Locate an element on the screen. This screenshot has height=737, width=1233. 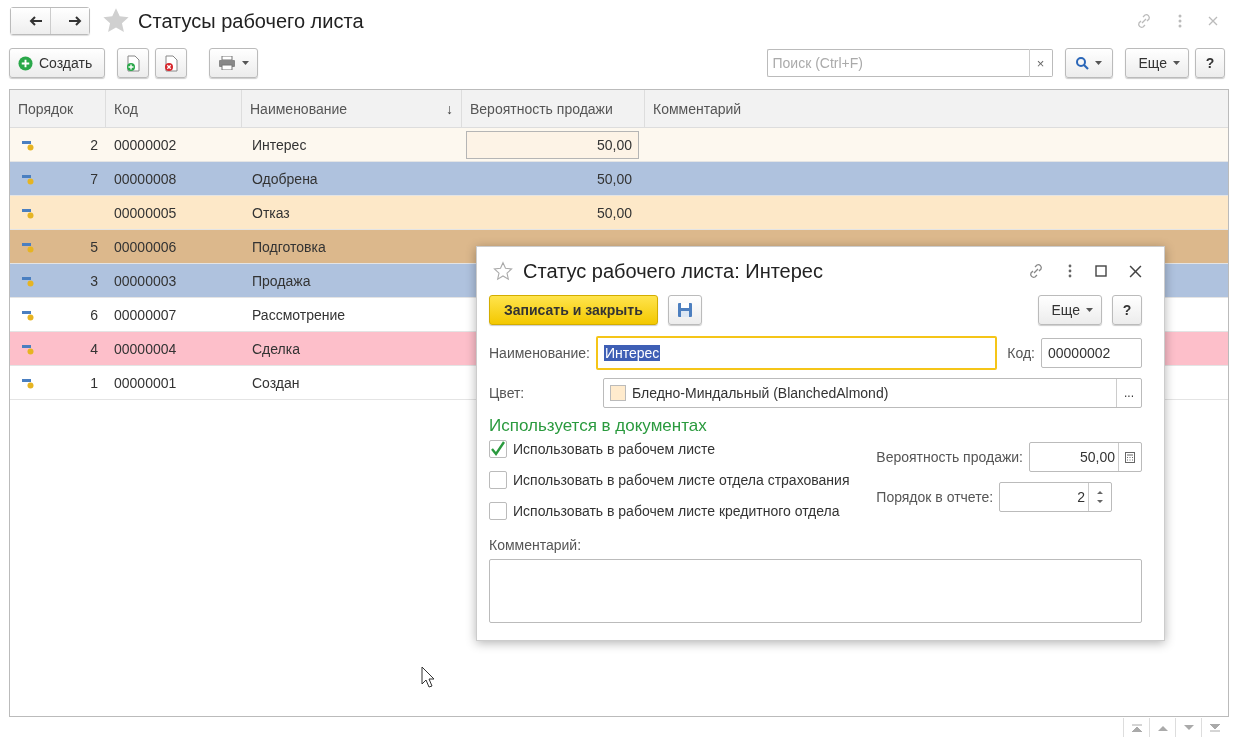
order-field: 2 is located at coordinates (1056, 497).